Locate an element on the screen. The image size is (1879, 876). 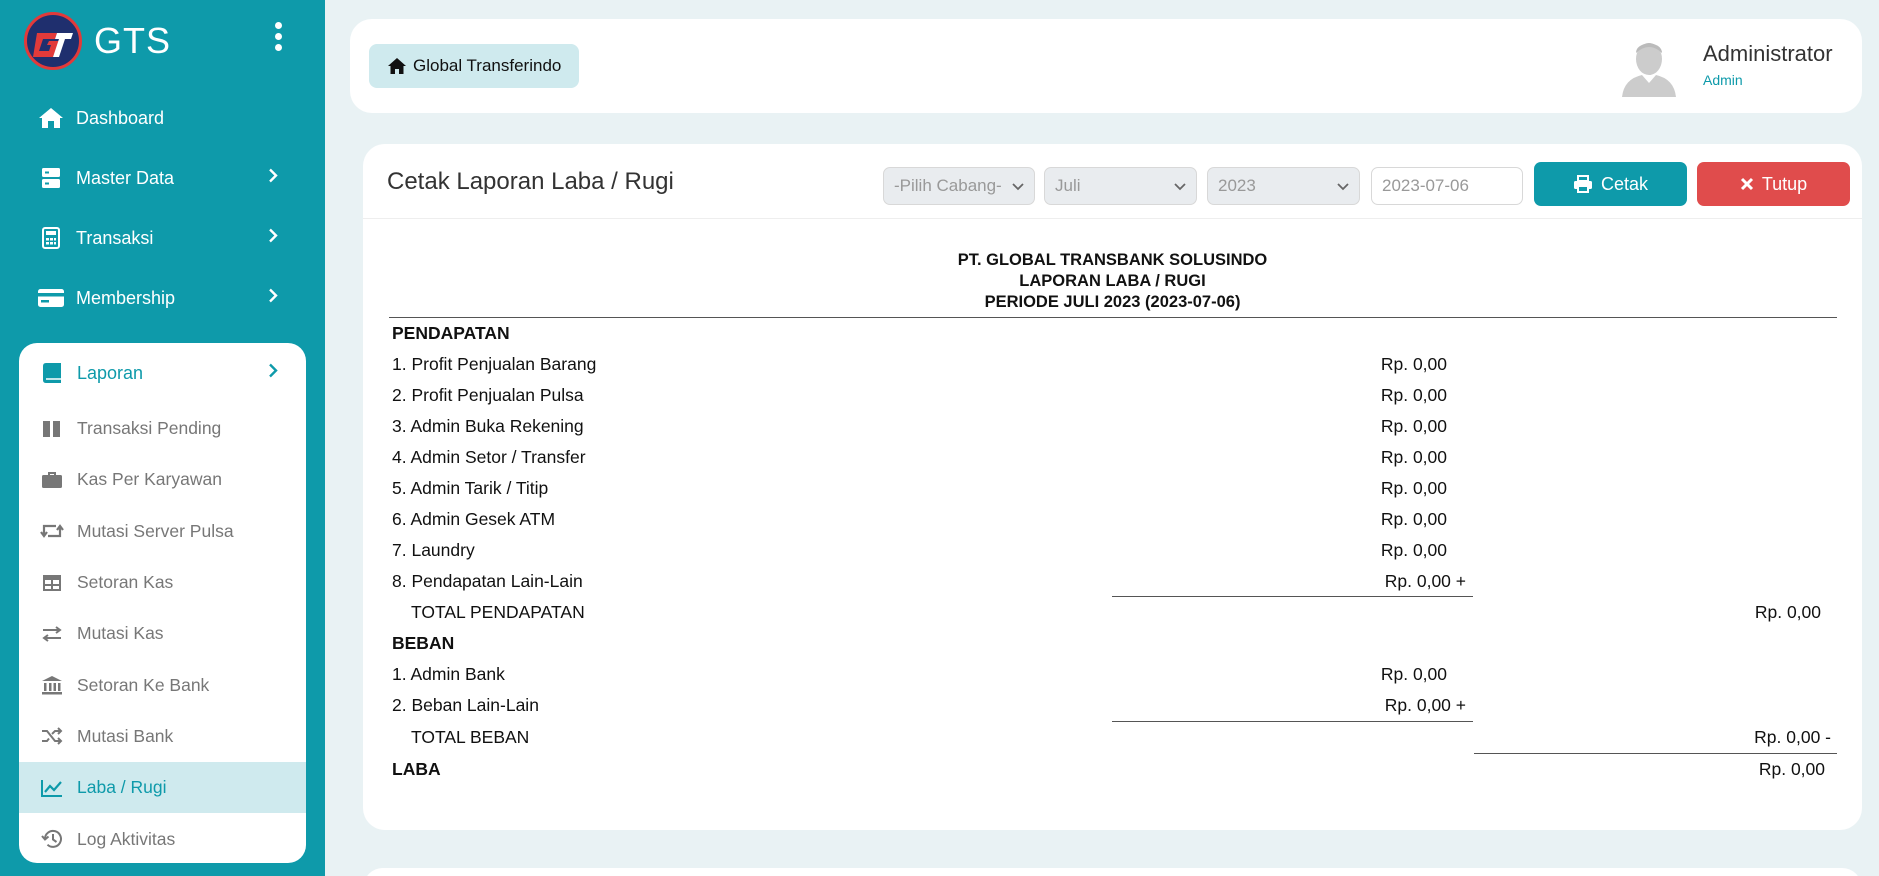
nav-item-transaksi: Transaksi is located at coordinates (162, 238).